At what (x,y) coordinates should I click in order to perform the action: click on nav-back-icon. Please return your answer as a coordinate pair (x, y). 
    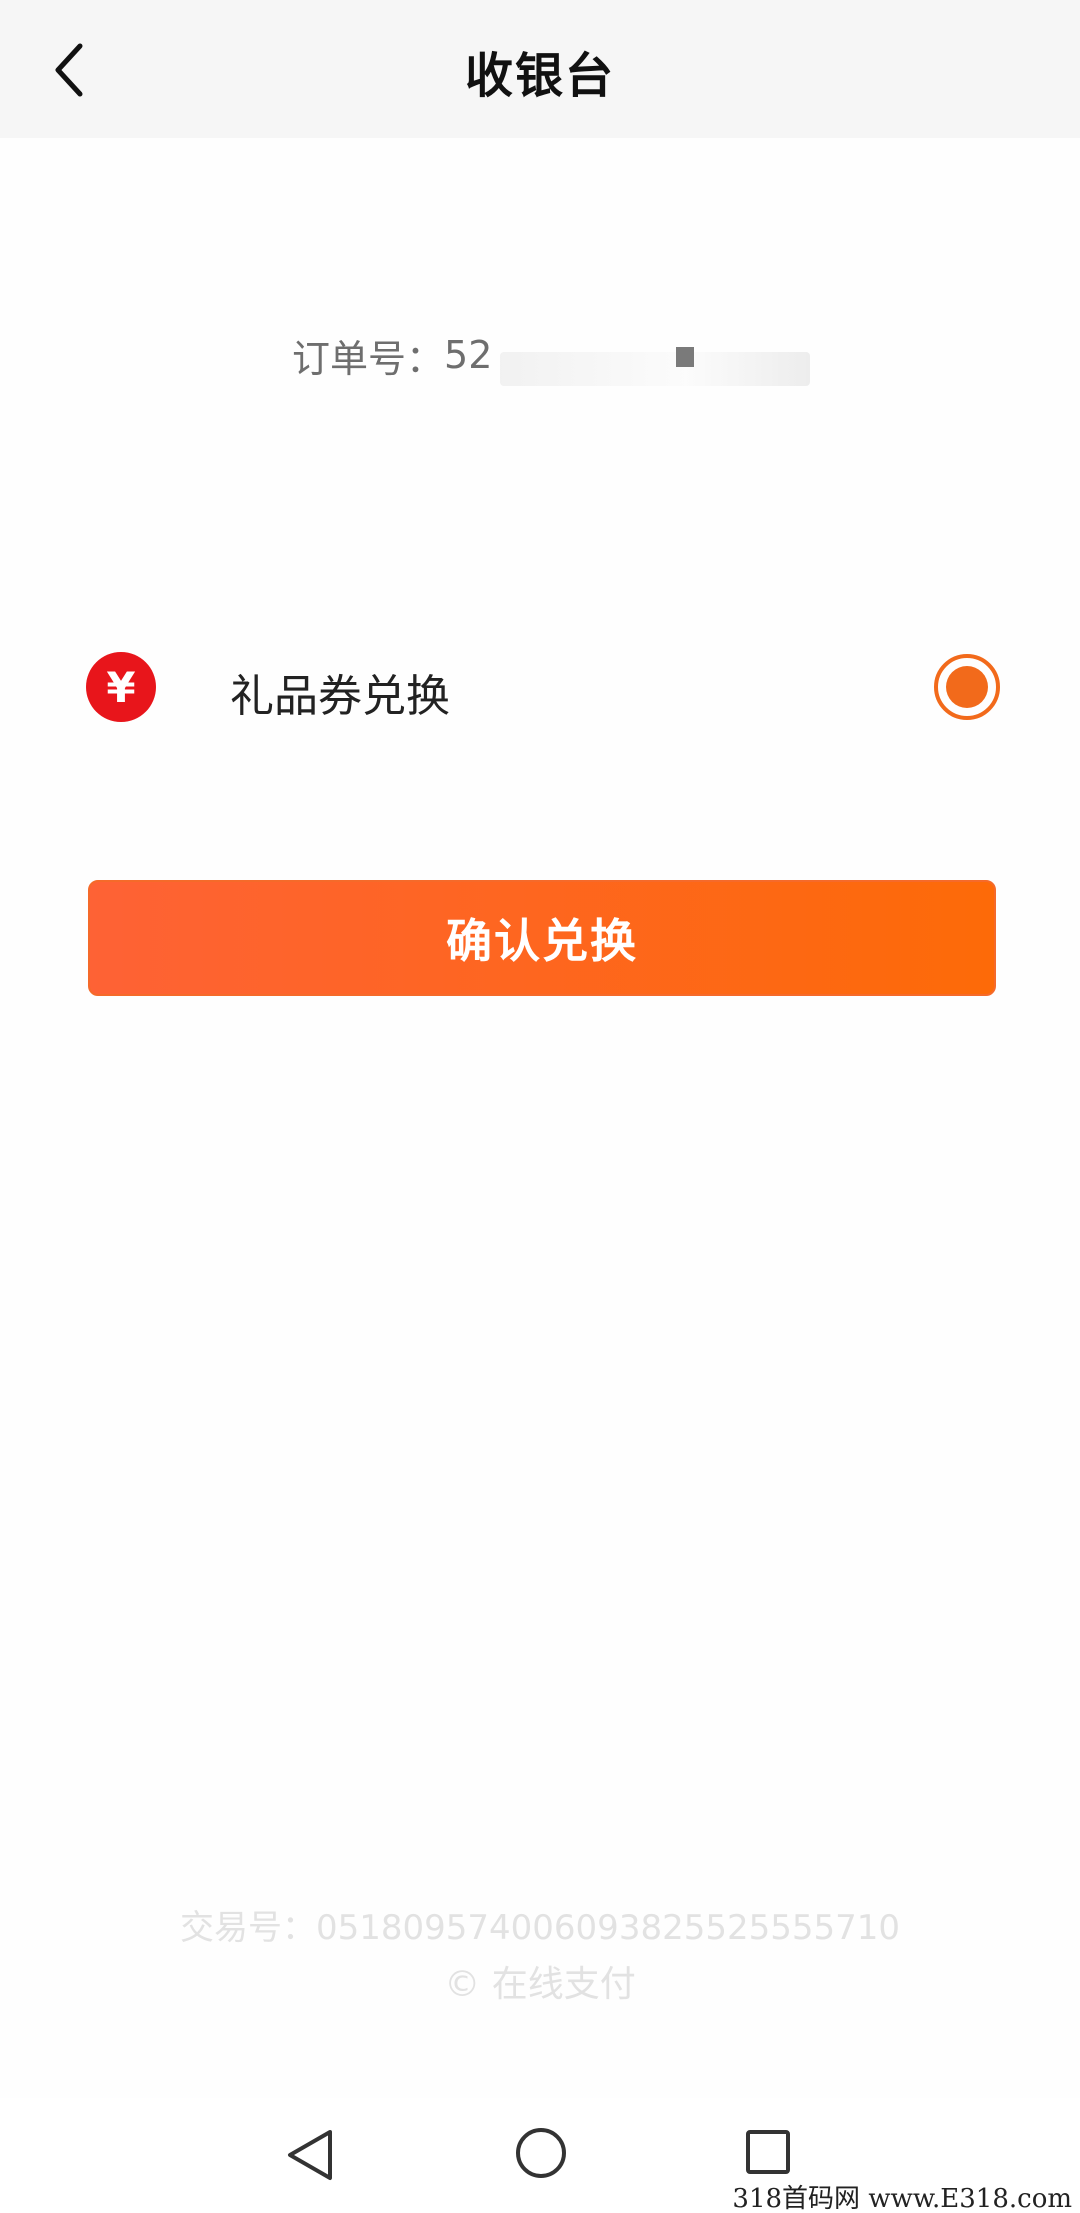
    Looking at the image, I should click on (310, 2155).